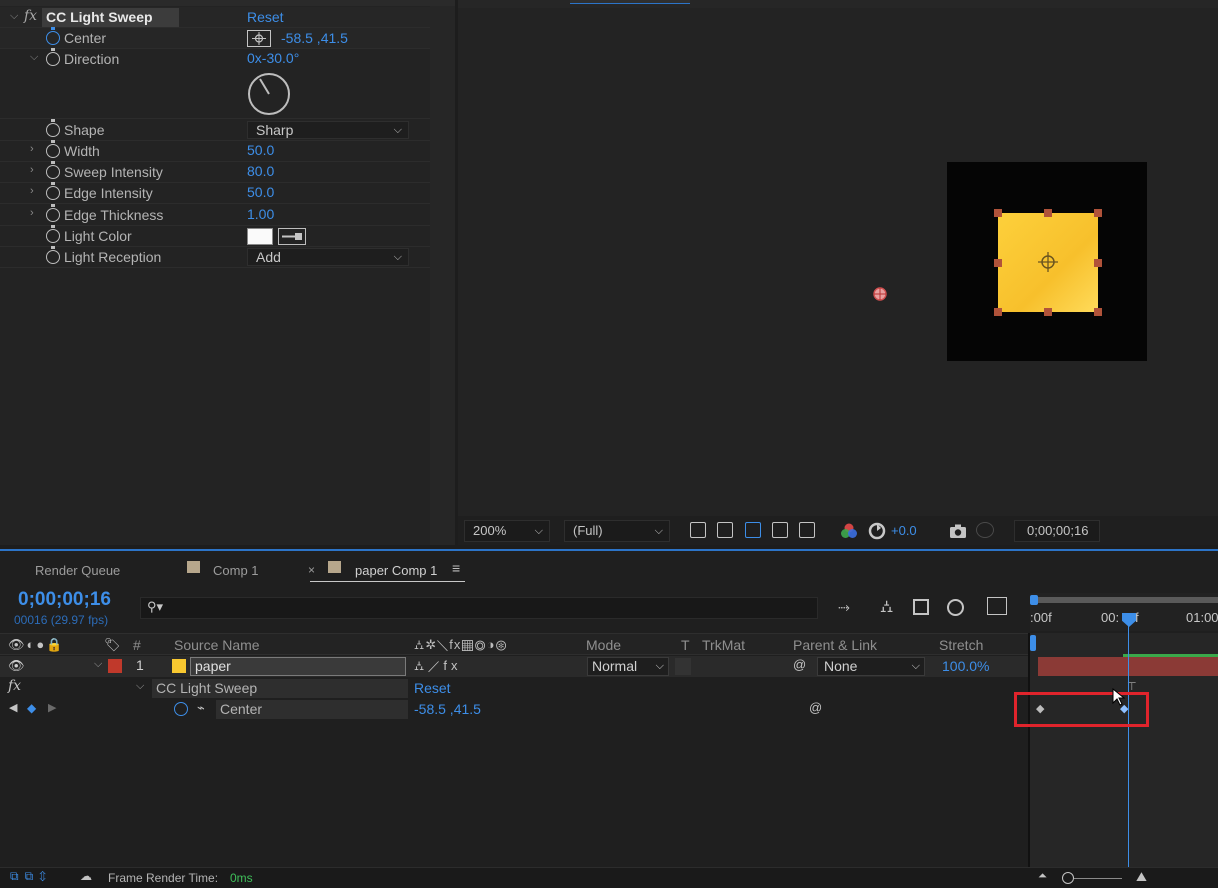 The height and width of the screenshot is (888, 1218). Describe the element at coordinates (215, 38) in the screenshot. I see `property-center-row: Center -58.5 ,41.5` at that location.